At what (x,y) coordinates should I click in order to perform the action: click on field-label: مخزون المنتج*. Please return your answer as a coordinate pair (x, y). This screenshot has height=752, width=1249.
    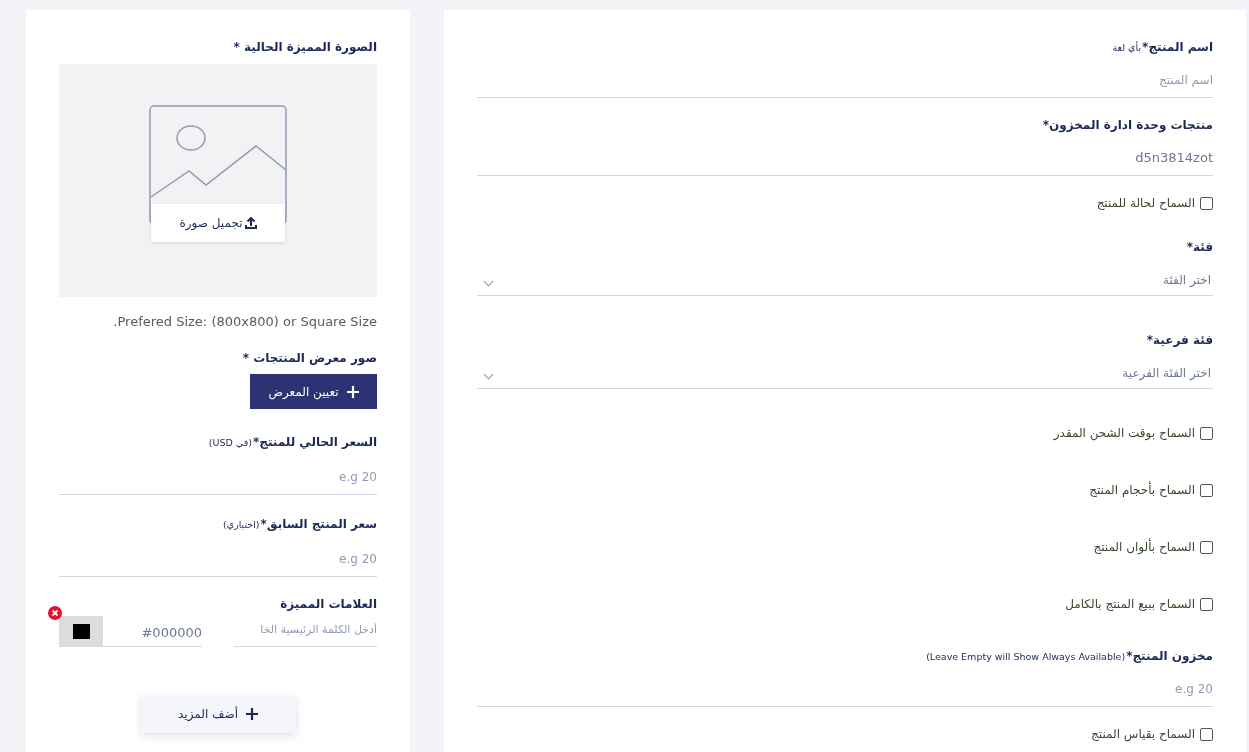
    Looking at the image, I should click on (1169, 656).